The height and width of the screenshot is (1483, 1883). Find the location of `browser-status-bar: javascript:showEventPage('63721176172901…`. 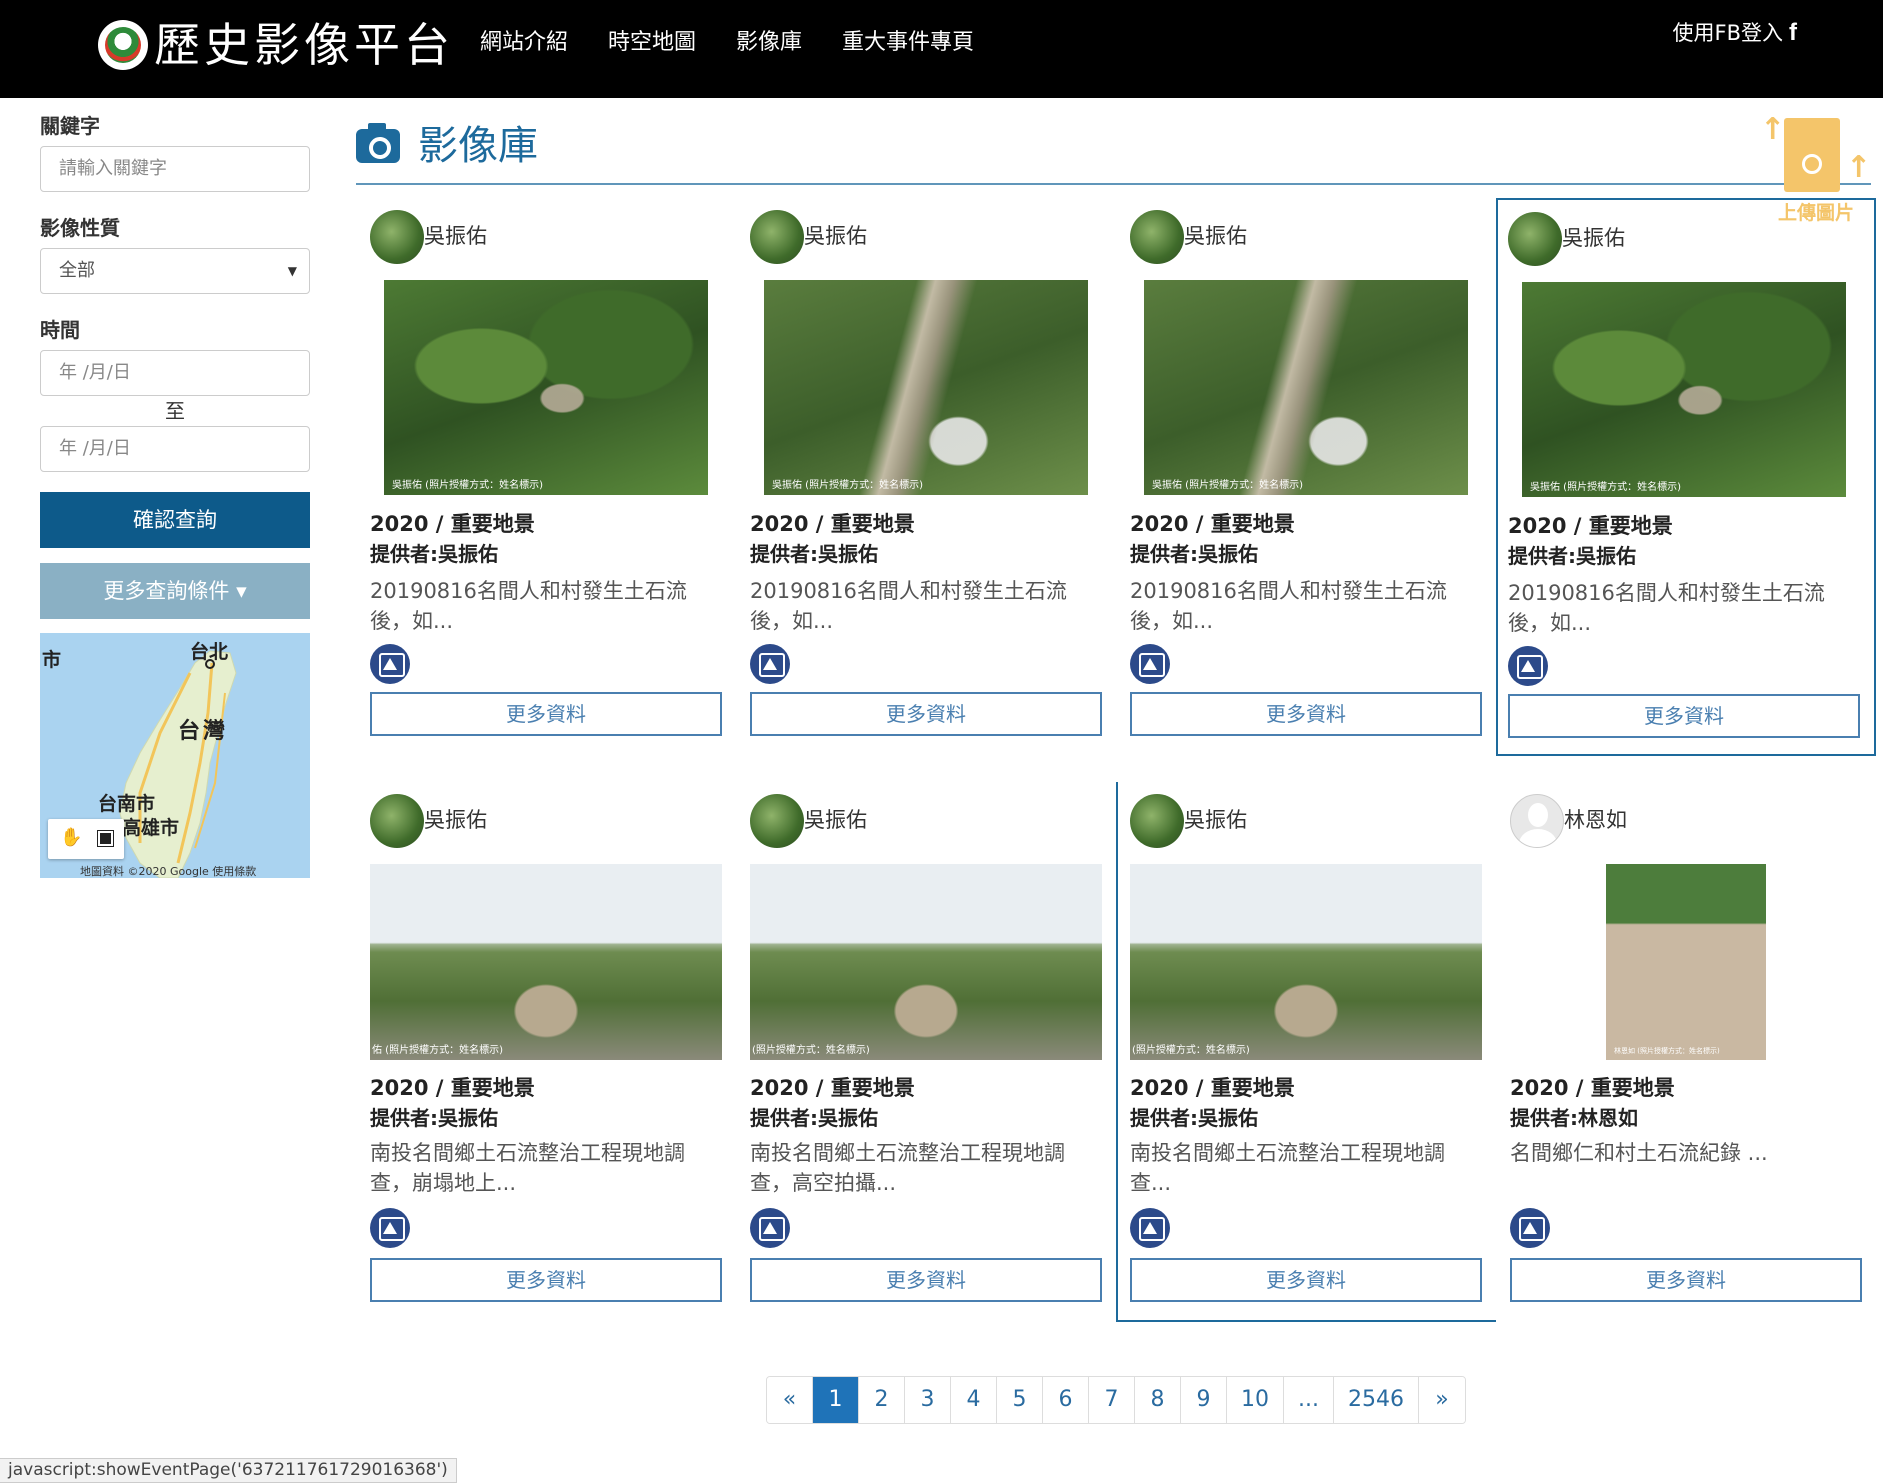

browser-status-bar: javascript:showEventPage('63721176172901… is located at coordinates (228, 1470).